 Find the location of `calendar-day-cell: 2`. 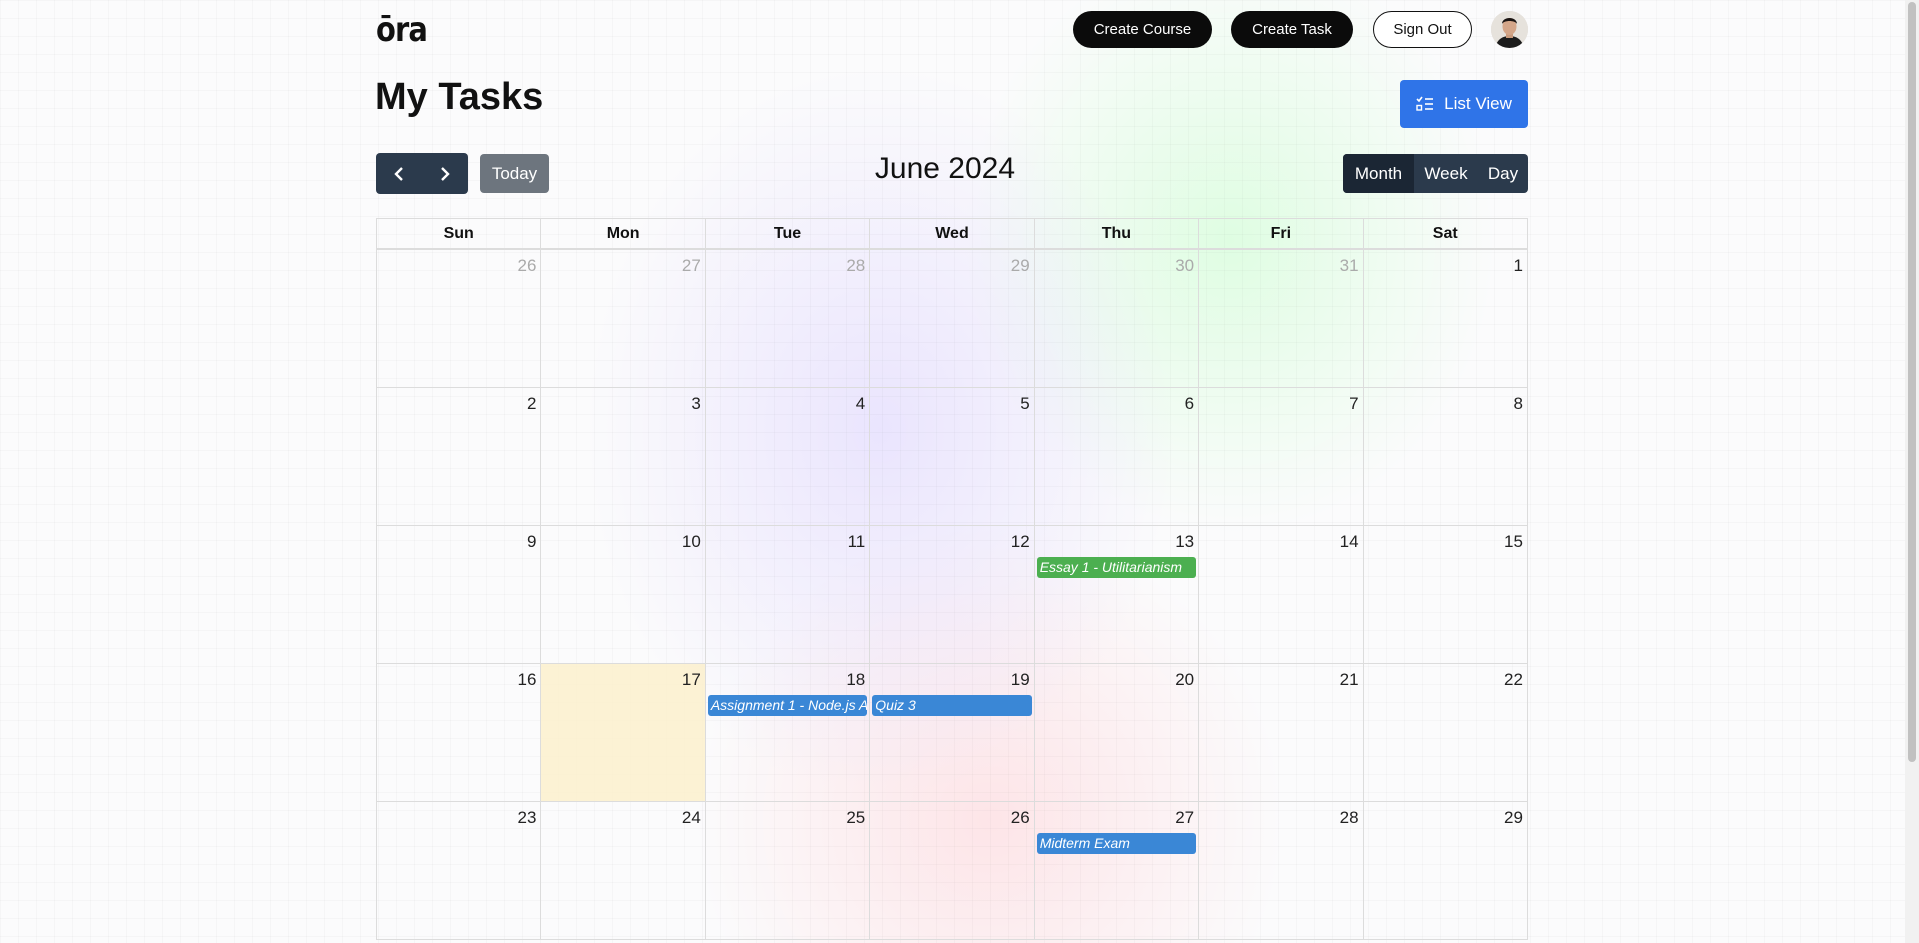

calendar-day-cell: 2 is located at coordinates (458, 456).